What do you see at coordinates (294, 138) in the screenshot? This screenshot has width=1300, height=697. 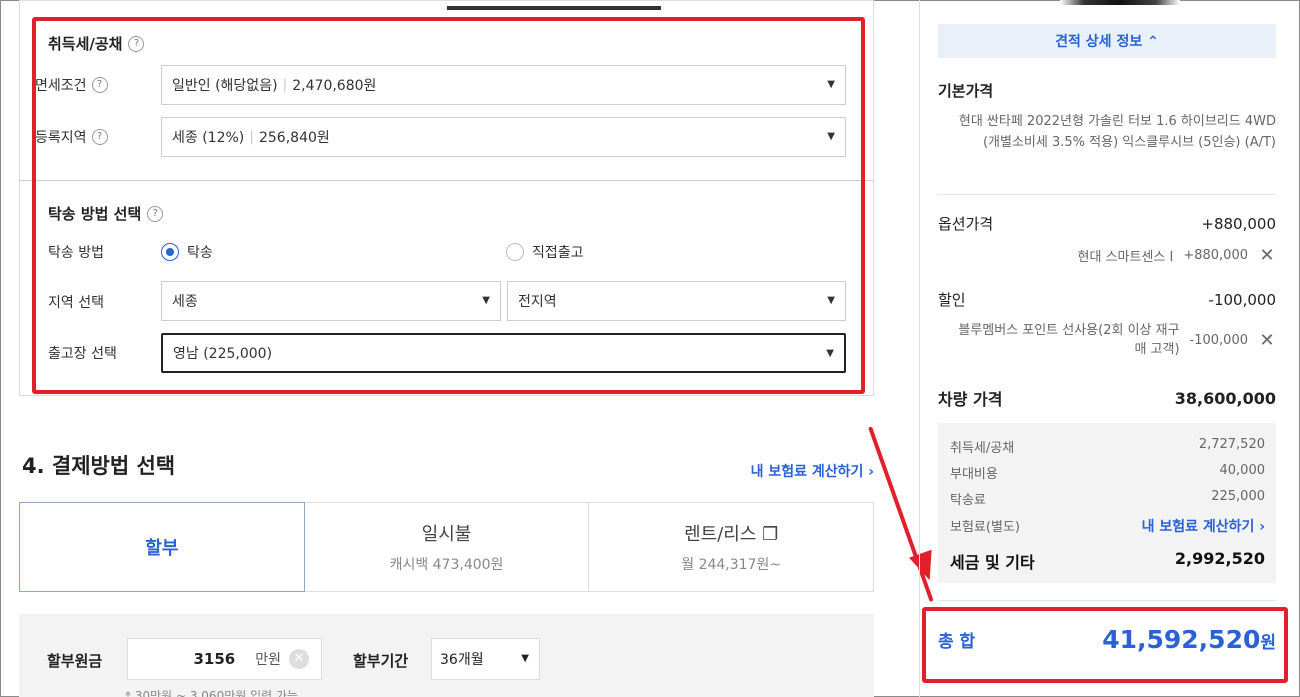 I see `region-amount: 256,840원` at bounding box center [294, 138].